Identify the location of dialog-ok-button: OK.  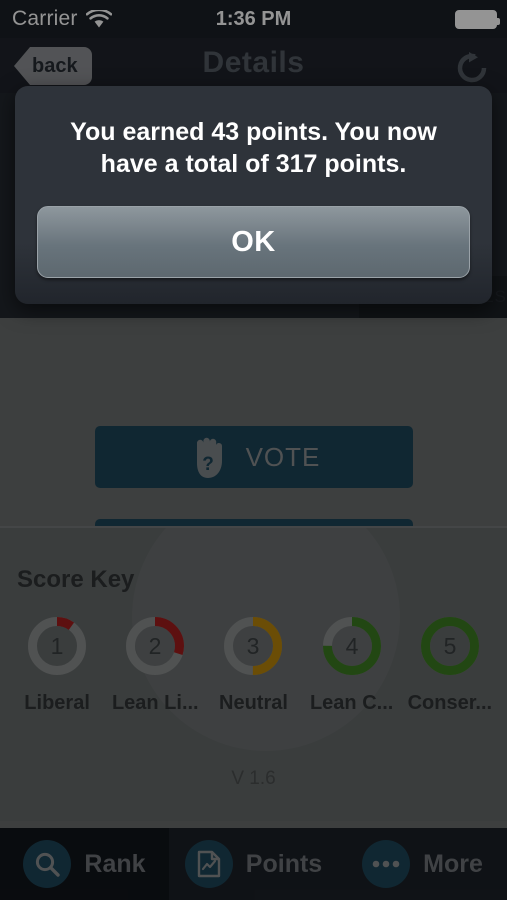
(253, 242).